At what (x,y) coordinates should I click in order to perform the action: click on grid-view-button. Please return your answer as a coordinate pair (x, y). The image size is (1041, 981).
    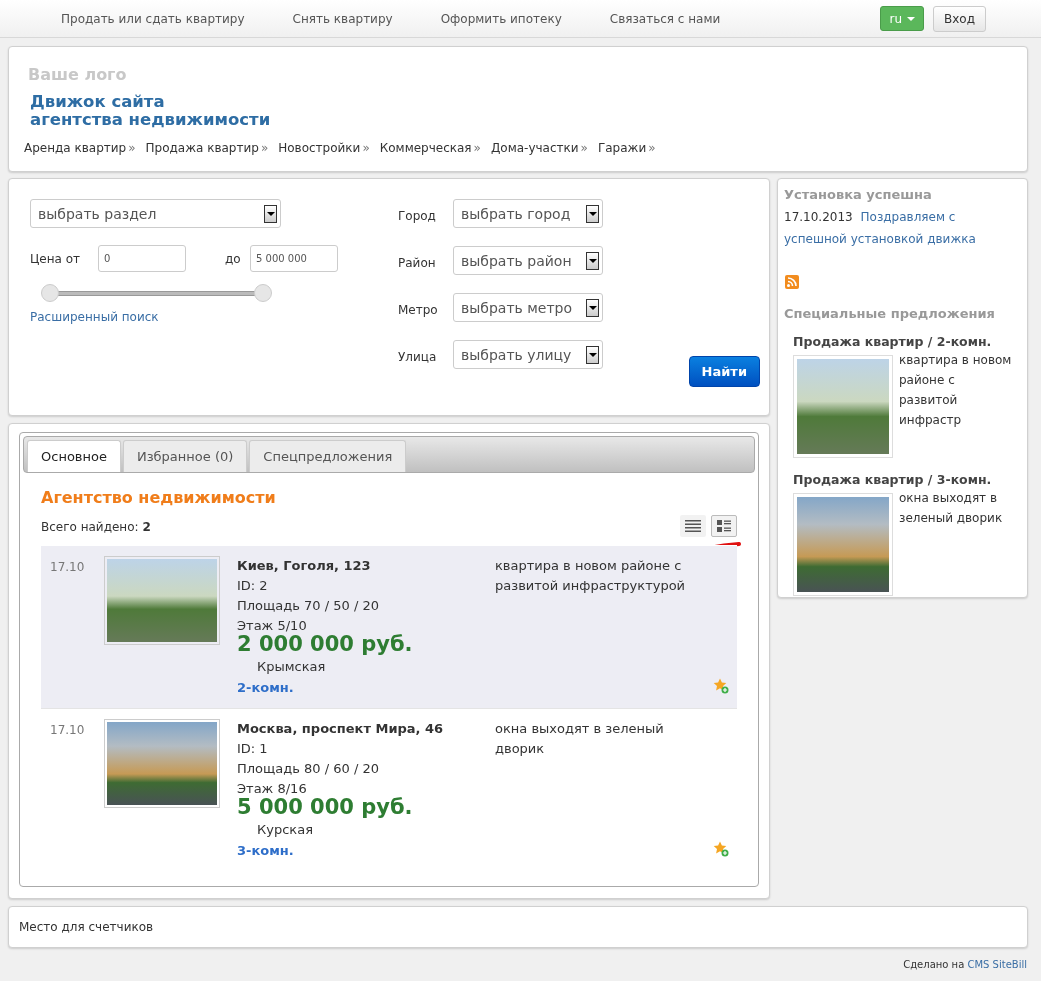
    Looking at the image, I should click on (724, 526).